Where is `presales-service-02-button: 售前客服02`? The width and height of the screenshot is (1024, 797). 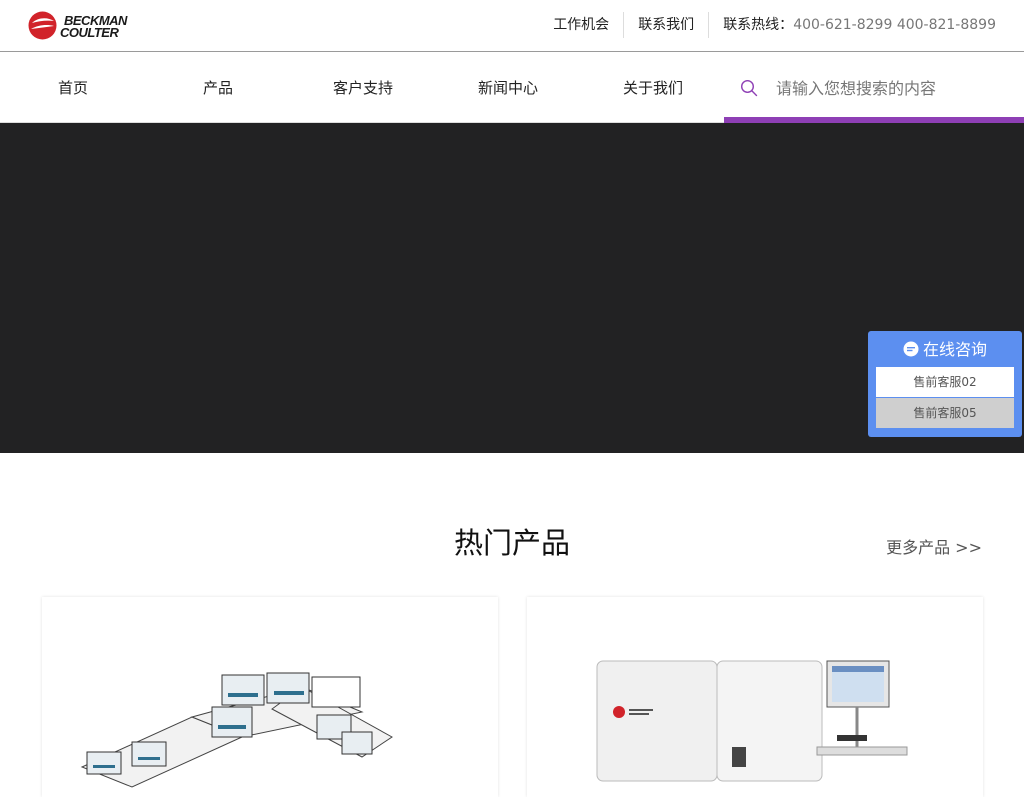
presales-service-02-button: 售前客服02 is located at coordinates (945, 382).